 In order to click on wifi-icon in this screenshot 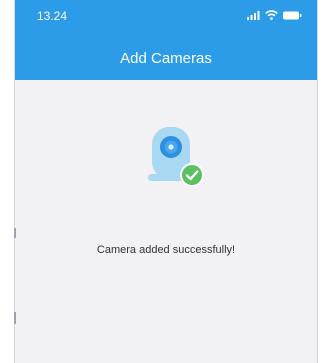, I will do `click(271, 15)`.